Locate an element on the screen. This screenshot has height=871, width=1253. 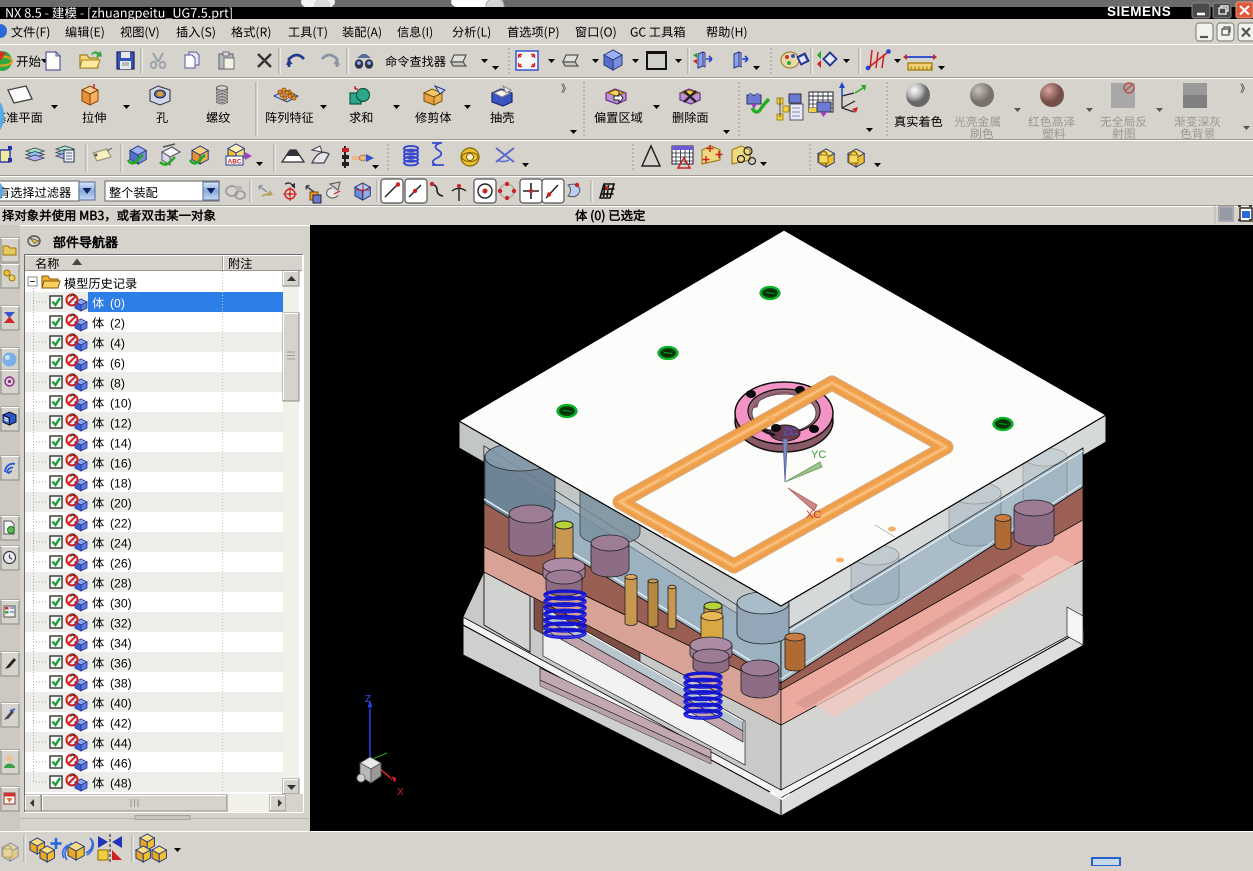
svg-text: (42) is located at coordinates (121, 724).